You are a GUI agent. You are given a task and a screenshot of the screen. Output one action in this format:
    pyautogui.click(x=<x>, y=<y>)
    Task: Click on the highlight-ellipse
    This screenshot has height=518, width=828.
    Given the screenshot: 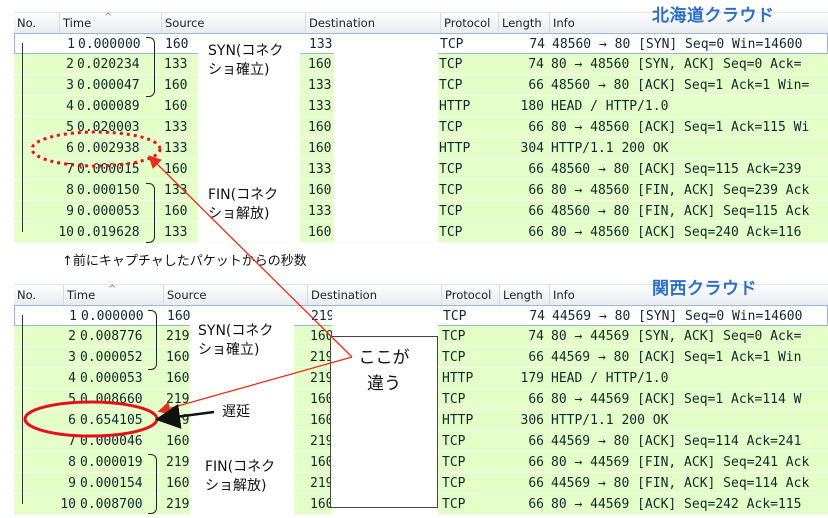 What is the action you would take?
    pyautogui.click(x=91, y=419)
    